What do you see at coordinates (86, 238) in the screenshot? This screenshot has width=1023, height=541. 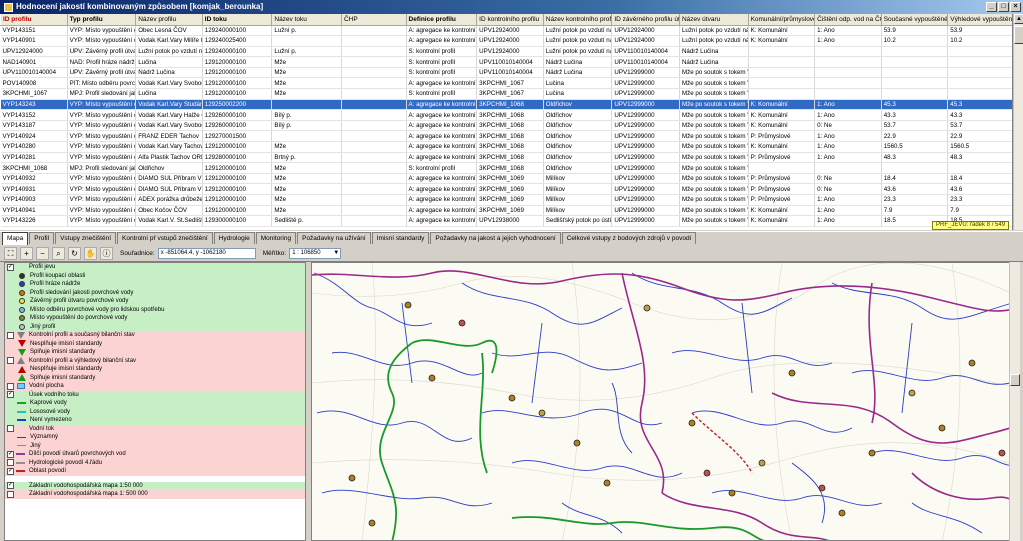 I see `tab-2: Vstupy znečištění` at bounding box center [86, 238].